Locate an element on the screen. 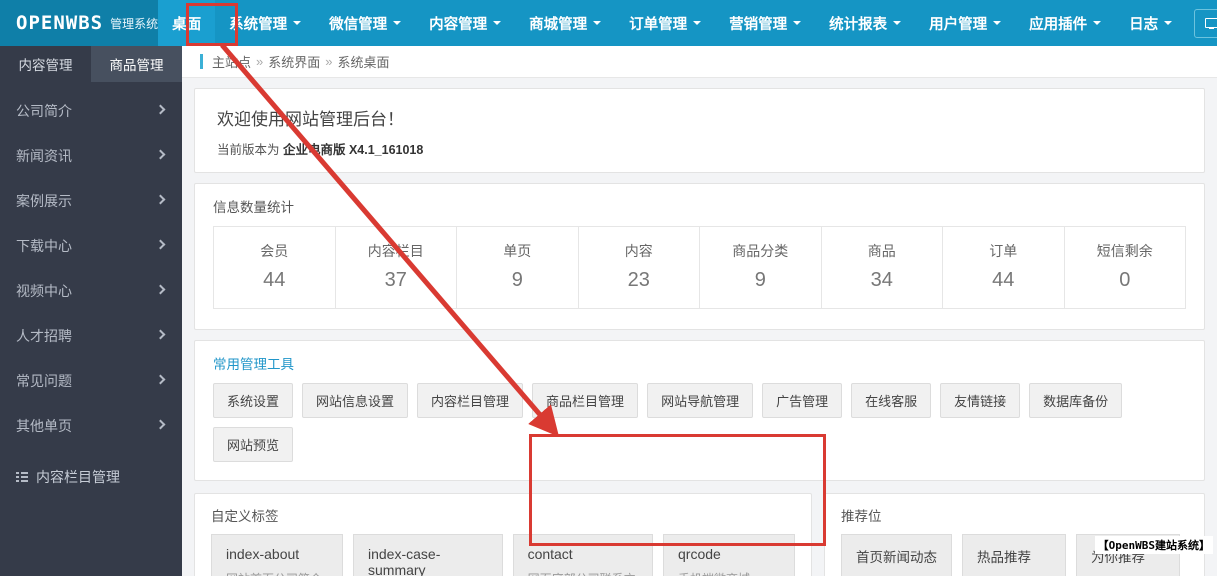  recommend-item: 热品推荐11 条内容 is located at coordinates (1014, 555).